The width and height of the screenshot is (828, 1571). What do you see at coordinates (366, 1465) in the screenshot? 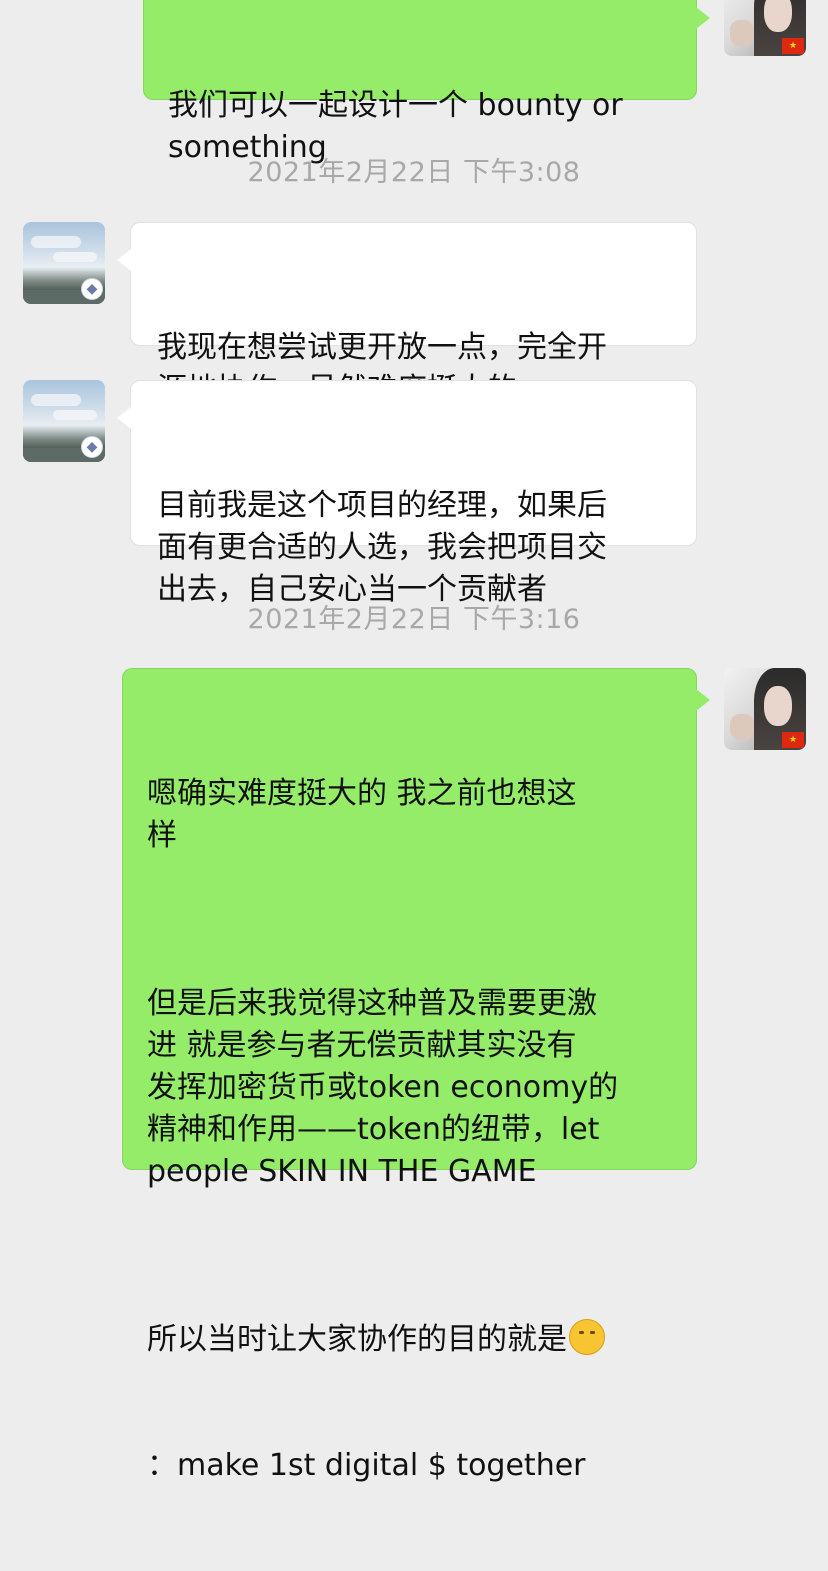
I see `message-text: ：make 1st digital $ together` at bounding box center [366, 1465].